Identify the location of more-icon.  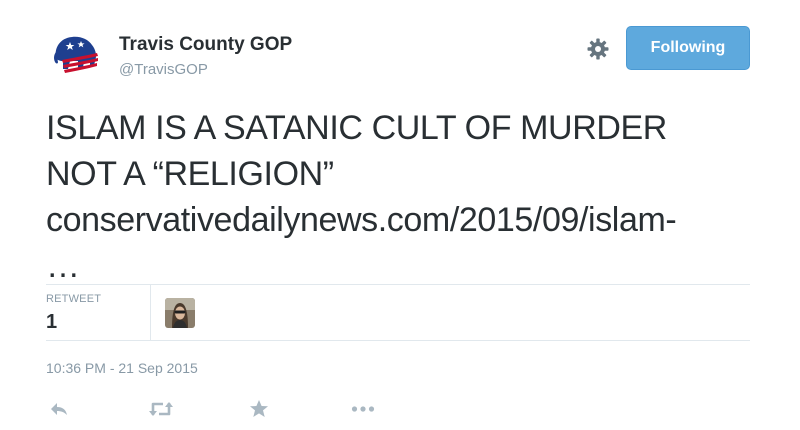
(363, 409).